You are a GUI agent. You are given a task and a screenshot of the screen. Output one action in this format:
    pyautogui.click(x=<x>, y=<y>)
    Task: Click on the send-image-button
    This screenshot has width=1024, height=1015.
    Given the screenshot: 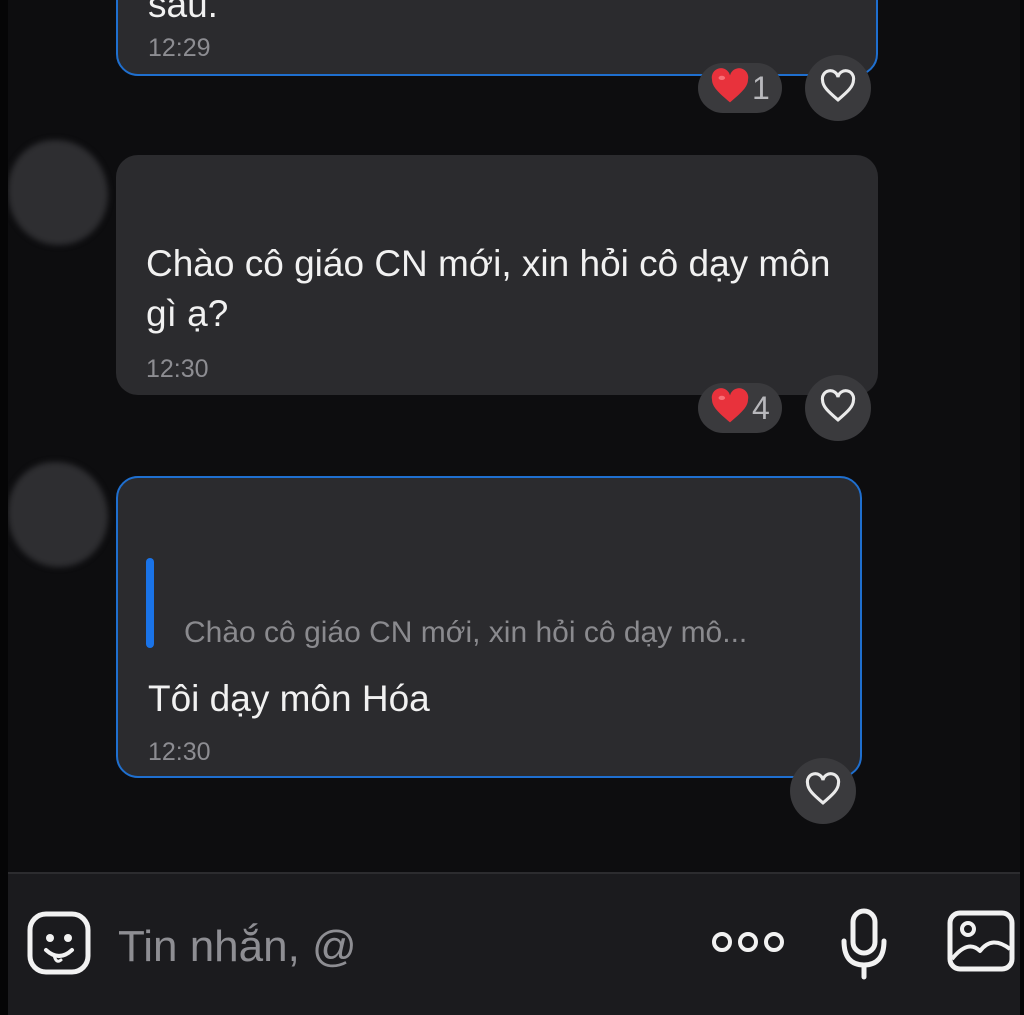 What is the action you would take?
    pyautogui.click(x=981, y=943)
    